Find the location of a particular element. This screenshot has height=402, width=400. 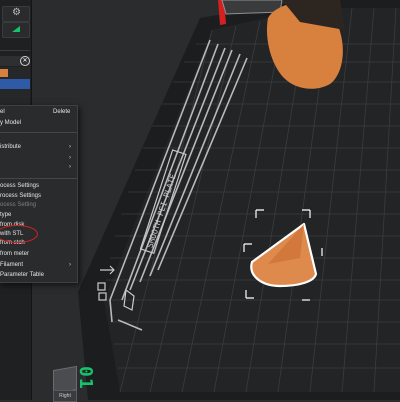

settings-row: ⚙ is located at coordinates (16, 14).